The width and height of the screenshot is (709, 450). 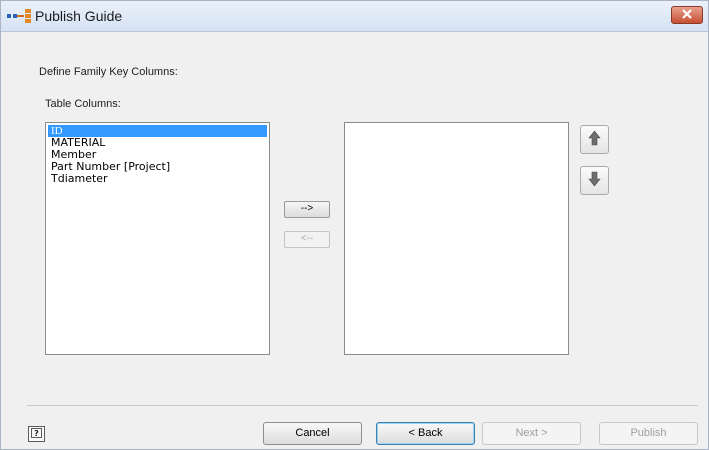 What do you see at coordinates (307, 239) in the screenshot?
I see `remove-column-button: <--` at bounding box center [307, 239].